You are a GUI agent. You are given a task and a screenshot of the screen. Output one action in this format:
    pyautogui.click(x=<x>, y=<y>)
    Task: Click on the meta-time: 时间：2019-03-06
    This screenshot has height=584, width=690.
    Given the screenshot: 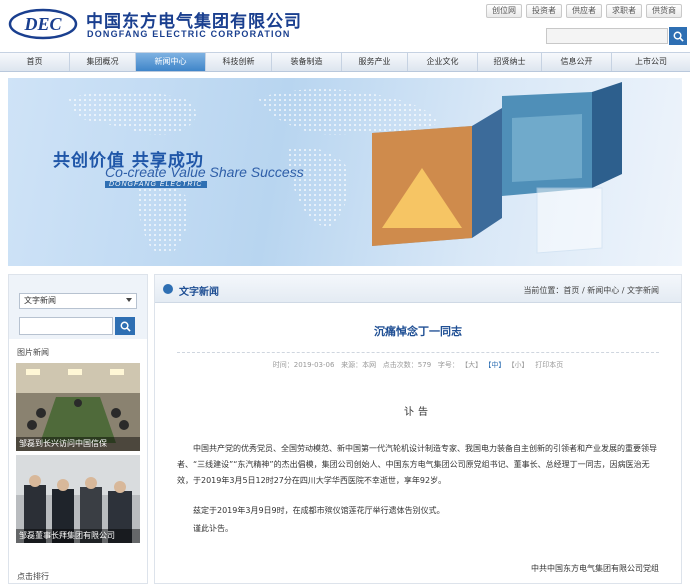 What is the action you would take?
    pyautogui.click(x=303, y=365)
    